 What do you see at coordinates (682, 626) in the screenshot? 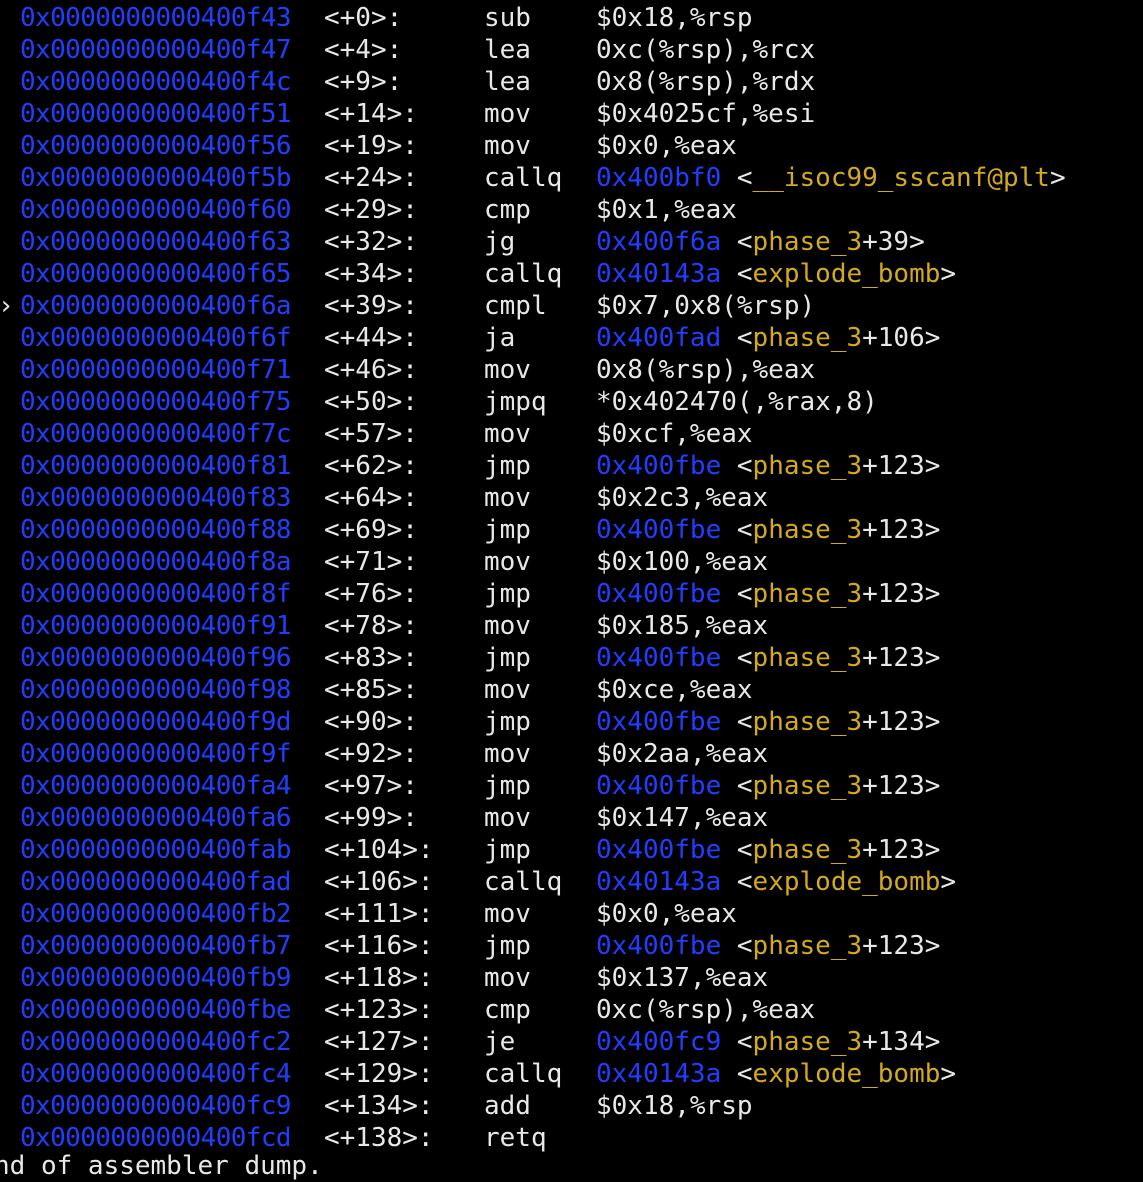
I see `instruction-operands: $0x185,%eax` at bounding box center [682, 626].